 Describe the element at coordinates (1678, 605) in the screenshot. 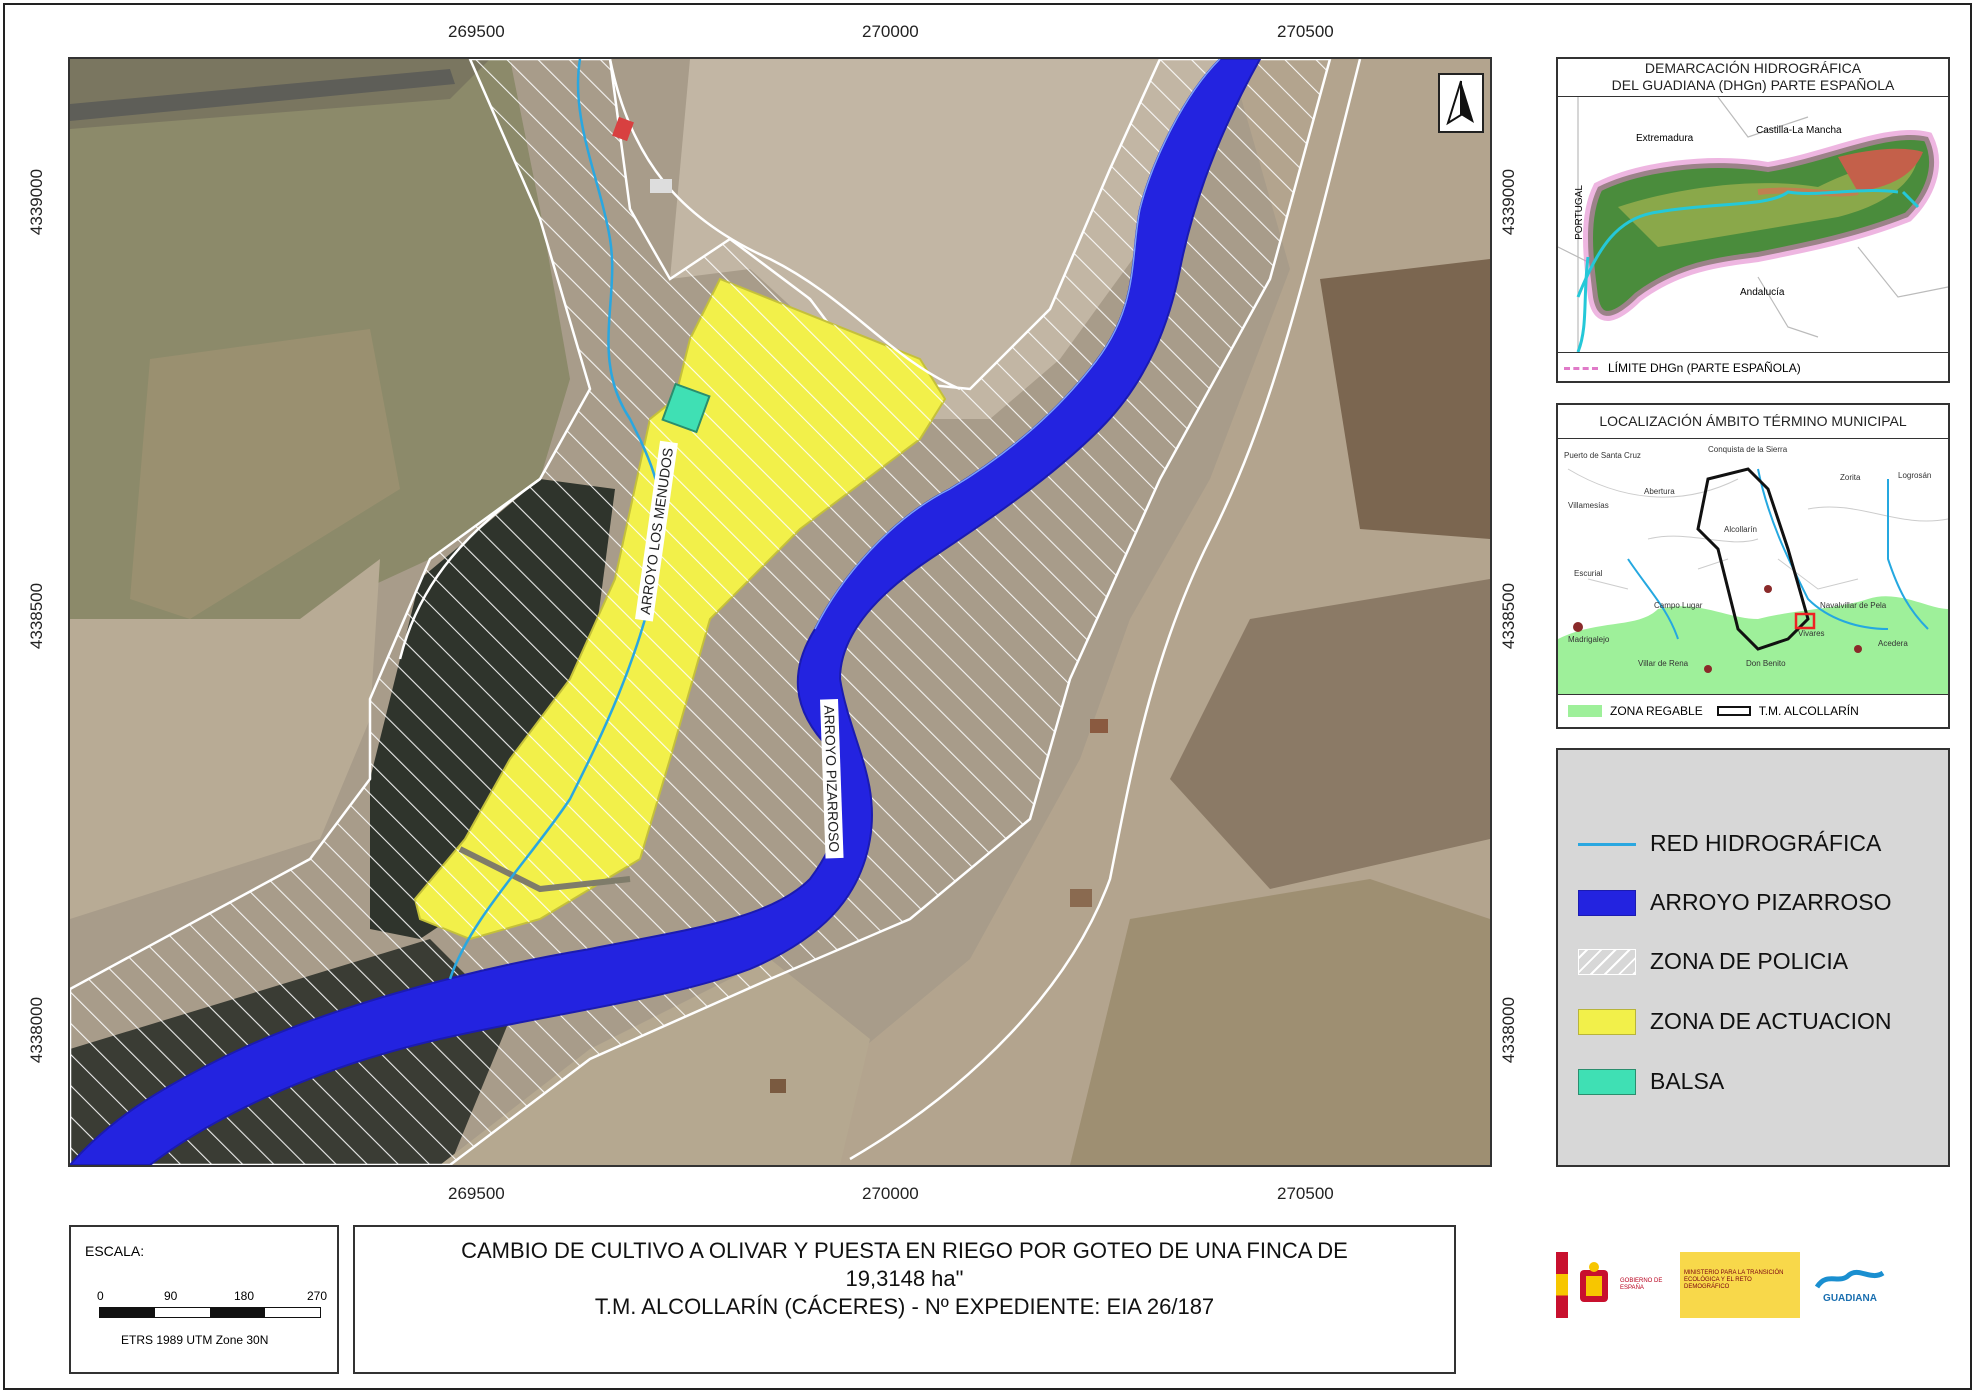

I see `place-campo-lugar: Campo Lugar` at that location.